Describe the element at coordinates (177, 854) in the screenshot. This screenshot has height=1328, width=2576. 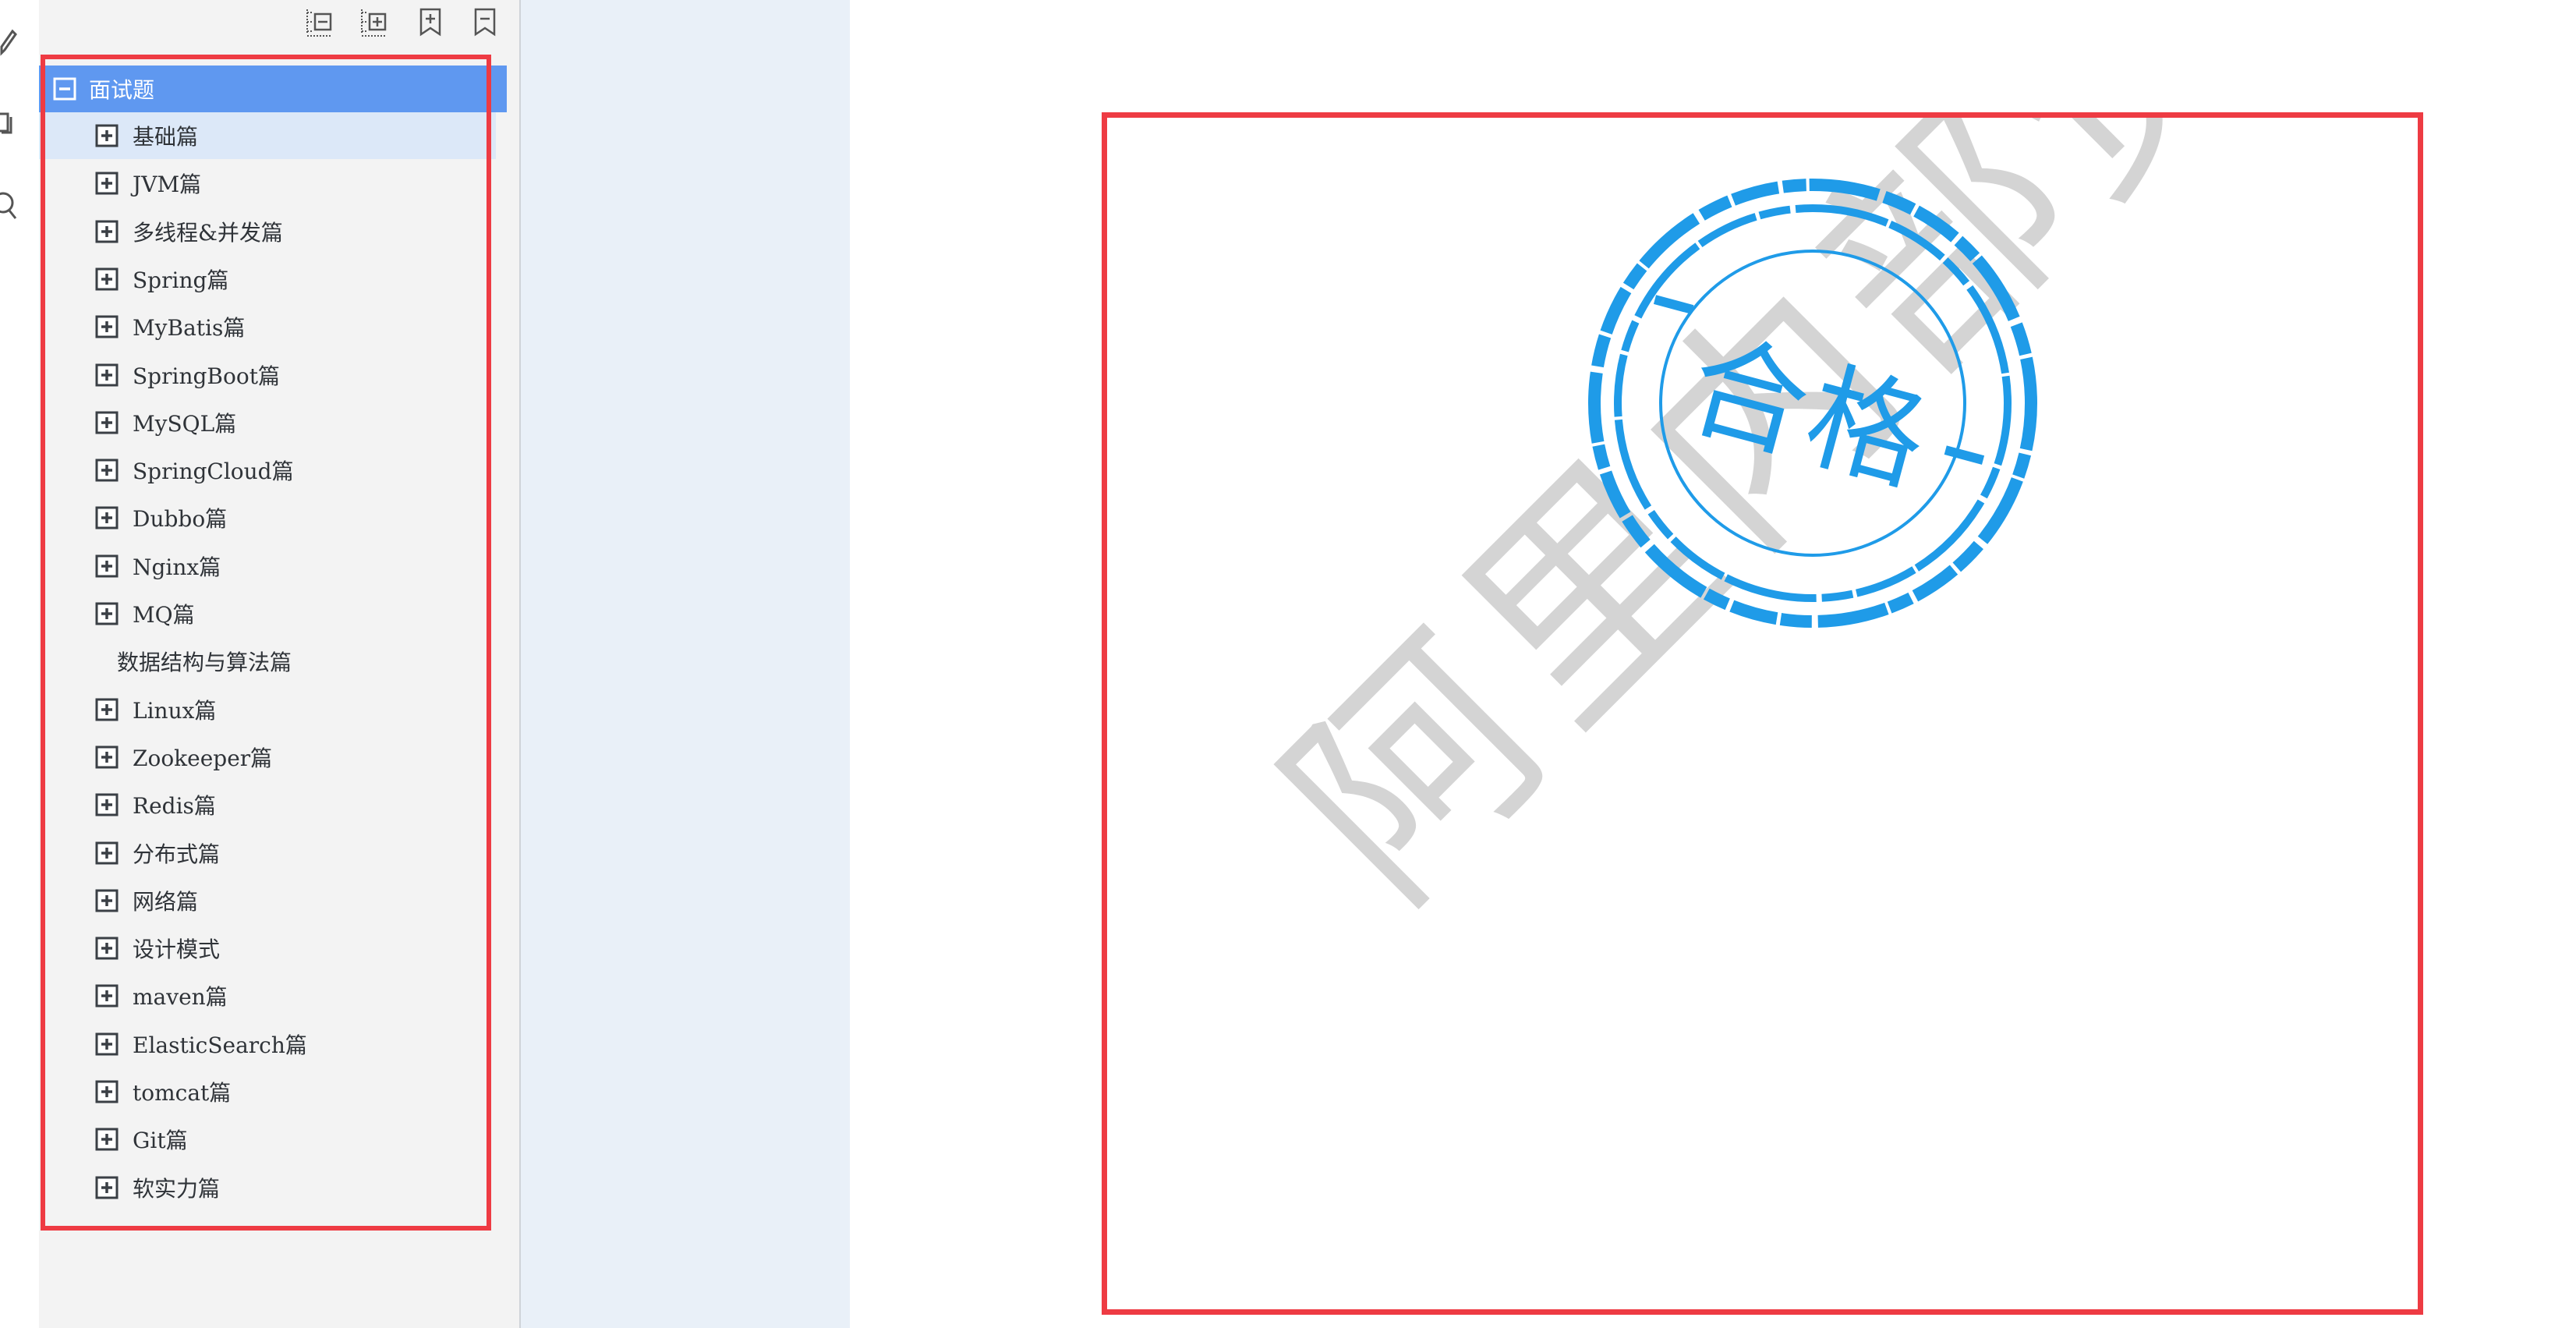
I see `tree-item-label: 分布式篇` at that location.